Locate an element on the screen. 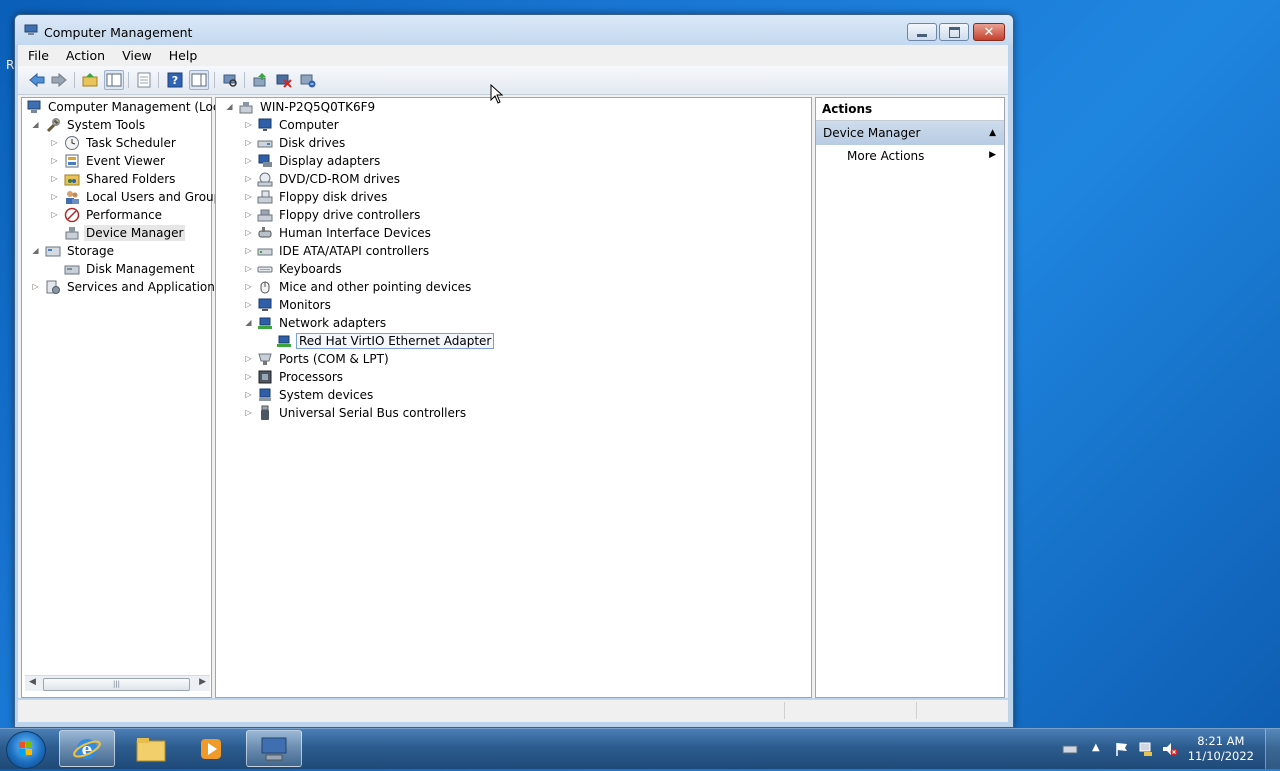  collapse-up-icon: ▲ is located at coordinates (992, 133).